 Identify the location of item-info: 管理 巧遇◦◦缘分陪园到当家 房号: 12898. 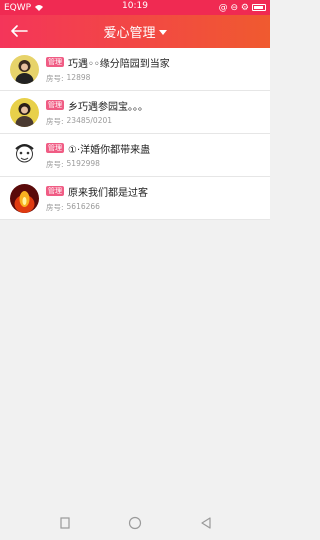
(108, 69).